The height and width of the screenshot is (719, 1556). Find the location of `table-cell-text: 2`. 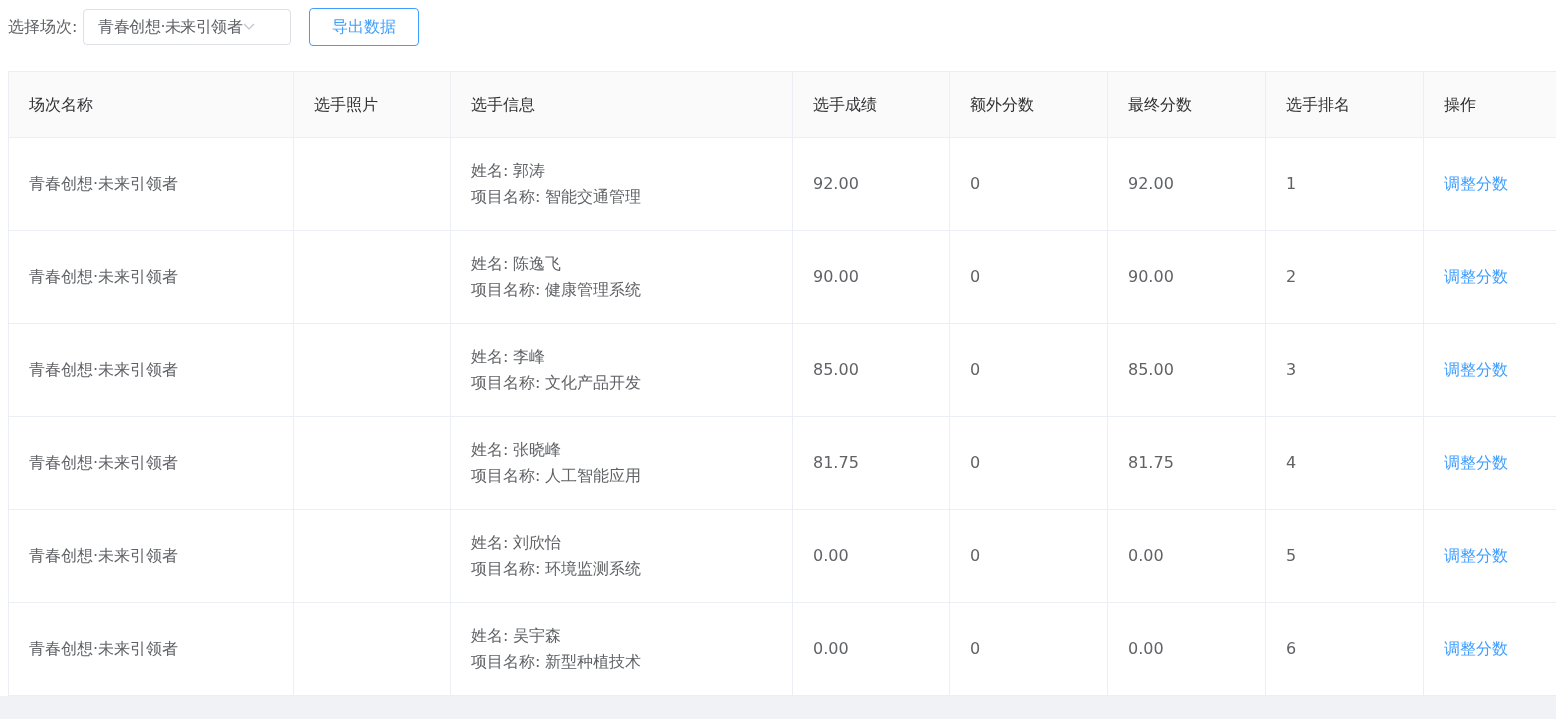

table-cell-text: 2 is located at coordinates (1291, 277).